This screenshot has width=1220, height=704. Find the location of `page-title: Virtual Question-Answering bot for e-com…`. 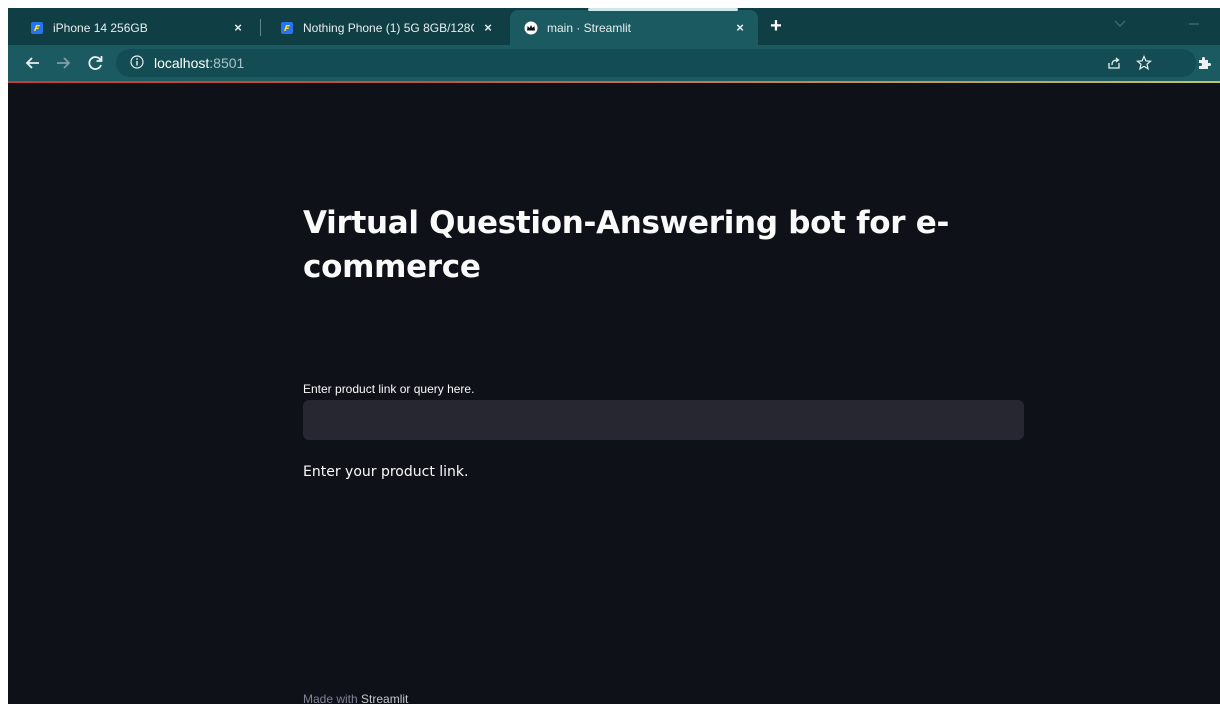

page-title: Virtual Question-Answering bot for e-com… is located at coordinates (626, 245).